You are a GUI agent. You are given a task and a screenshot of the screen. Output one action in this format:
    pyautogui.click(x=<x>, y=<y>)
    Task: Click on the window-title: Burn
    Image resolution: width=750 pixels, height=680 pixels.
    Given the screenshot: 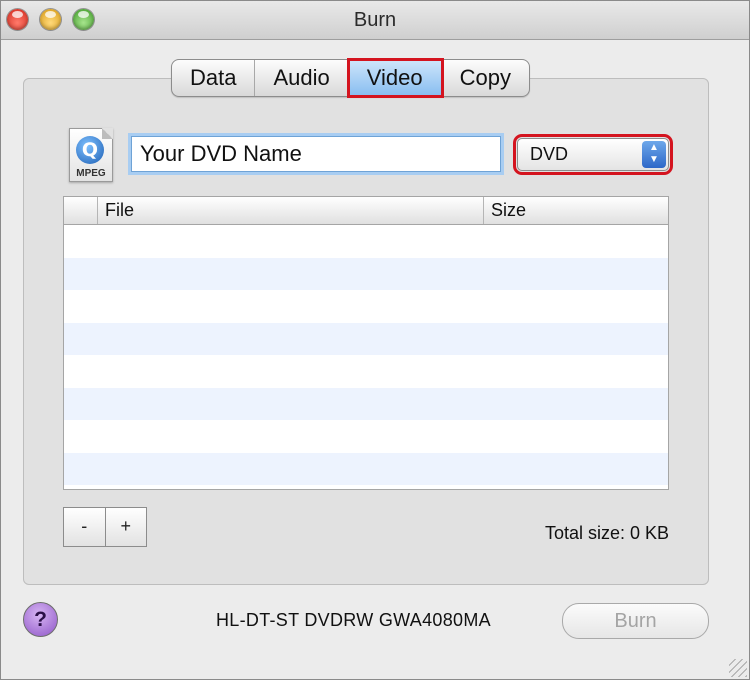 What is the action you would take?
    pyautogui.click(x=375, y=20)
    